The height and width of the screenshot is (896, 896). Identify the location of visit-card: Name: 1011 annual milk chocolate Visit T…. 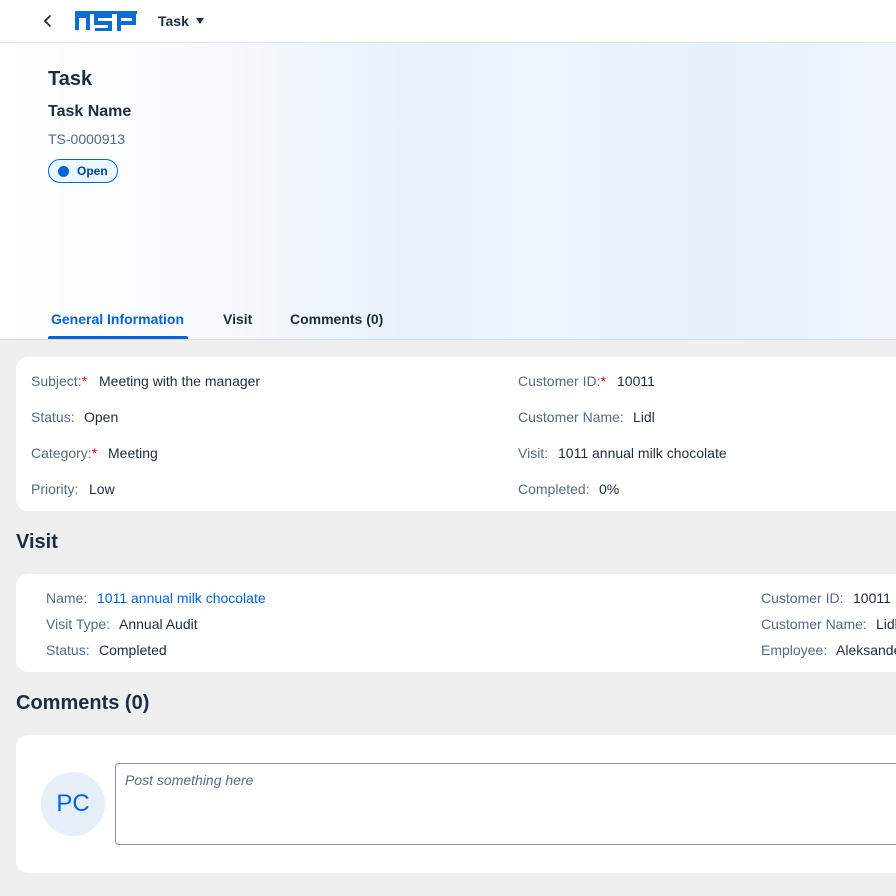
(456, 623).